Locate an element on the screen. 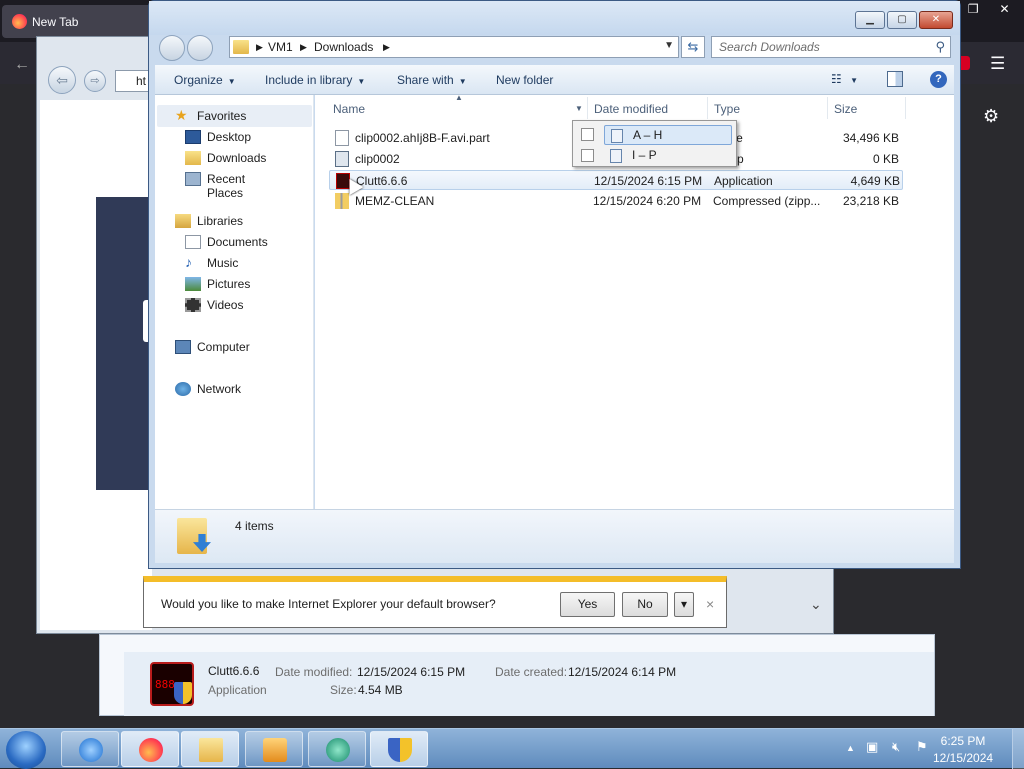 The width and height of the screenshot is (1024, 769). ie-forward-icon: ⇨ is located at coordinates (95, 81).